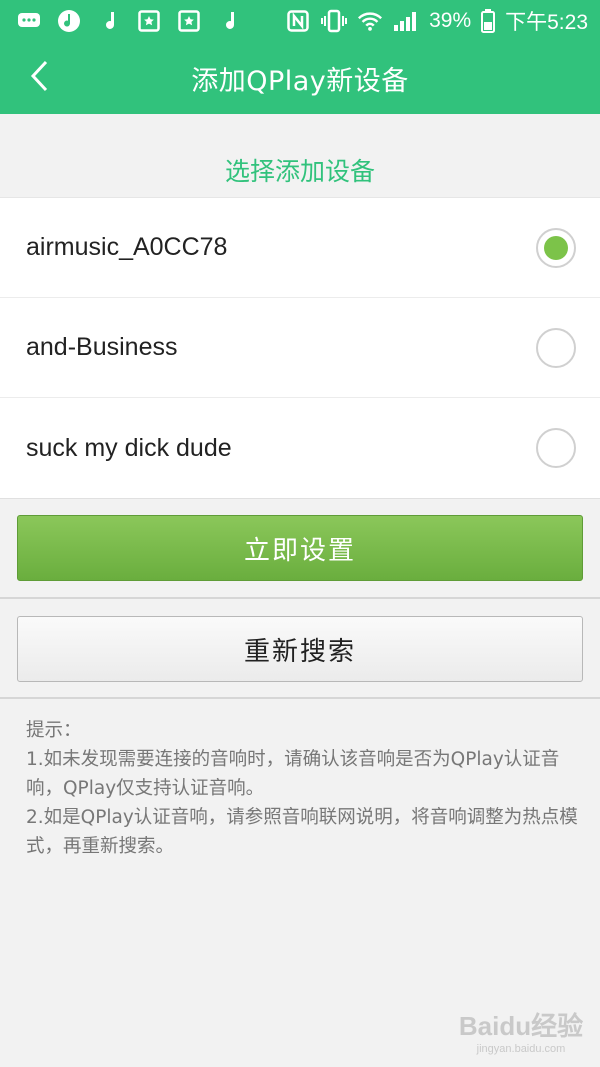  I want to click on device-item: and-Business, so click(300, 348).